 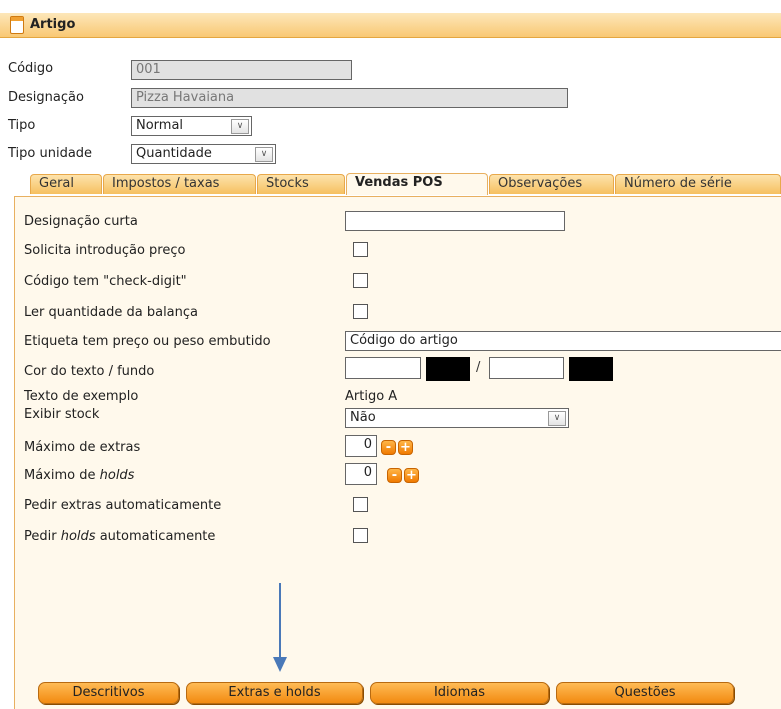 I want to click on tab-numero-serie: Número de série, so click(x=698, y=184).